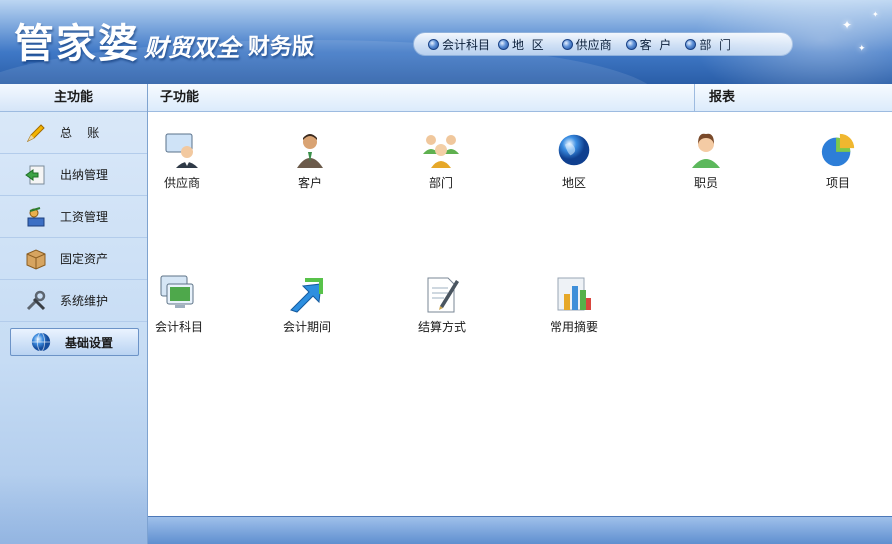  I want to click on pencil-icon, so click(36, 133).